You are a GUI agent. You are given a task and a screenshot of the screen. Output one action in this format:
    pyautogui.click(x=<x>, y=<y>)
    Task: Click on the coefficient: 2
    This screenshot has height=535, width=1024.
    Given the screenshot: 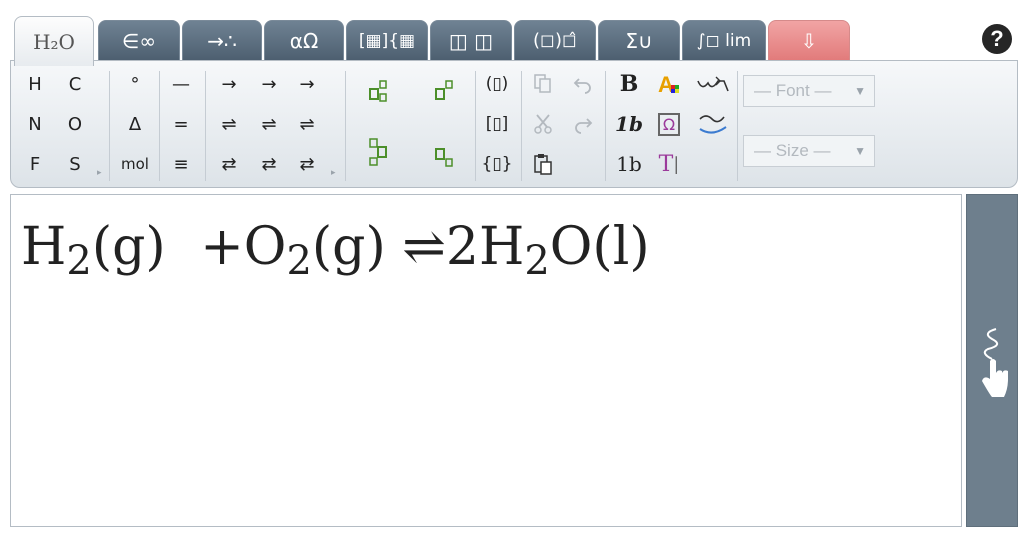 What is the action you would take?
    pyautogui.click(x=462, y=247)
    